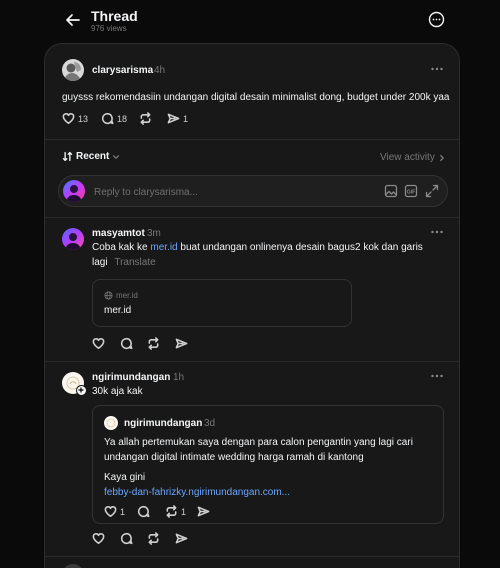 Image resolution: width=500 pixels, height=568 pixels. Describe the element at coordinates (118, 310) in the screenshot. I see `link-preview-title: mer.id` at that location.